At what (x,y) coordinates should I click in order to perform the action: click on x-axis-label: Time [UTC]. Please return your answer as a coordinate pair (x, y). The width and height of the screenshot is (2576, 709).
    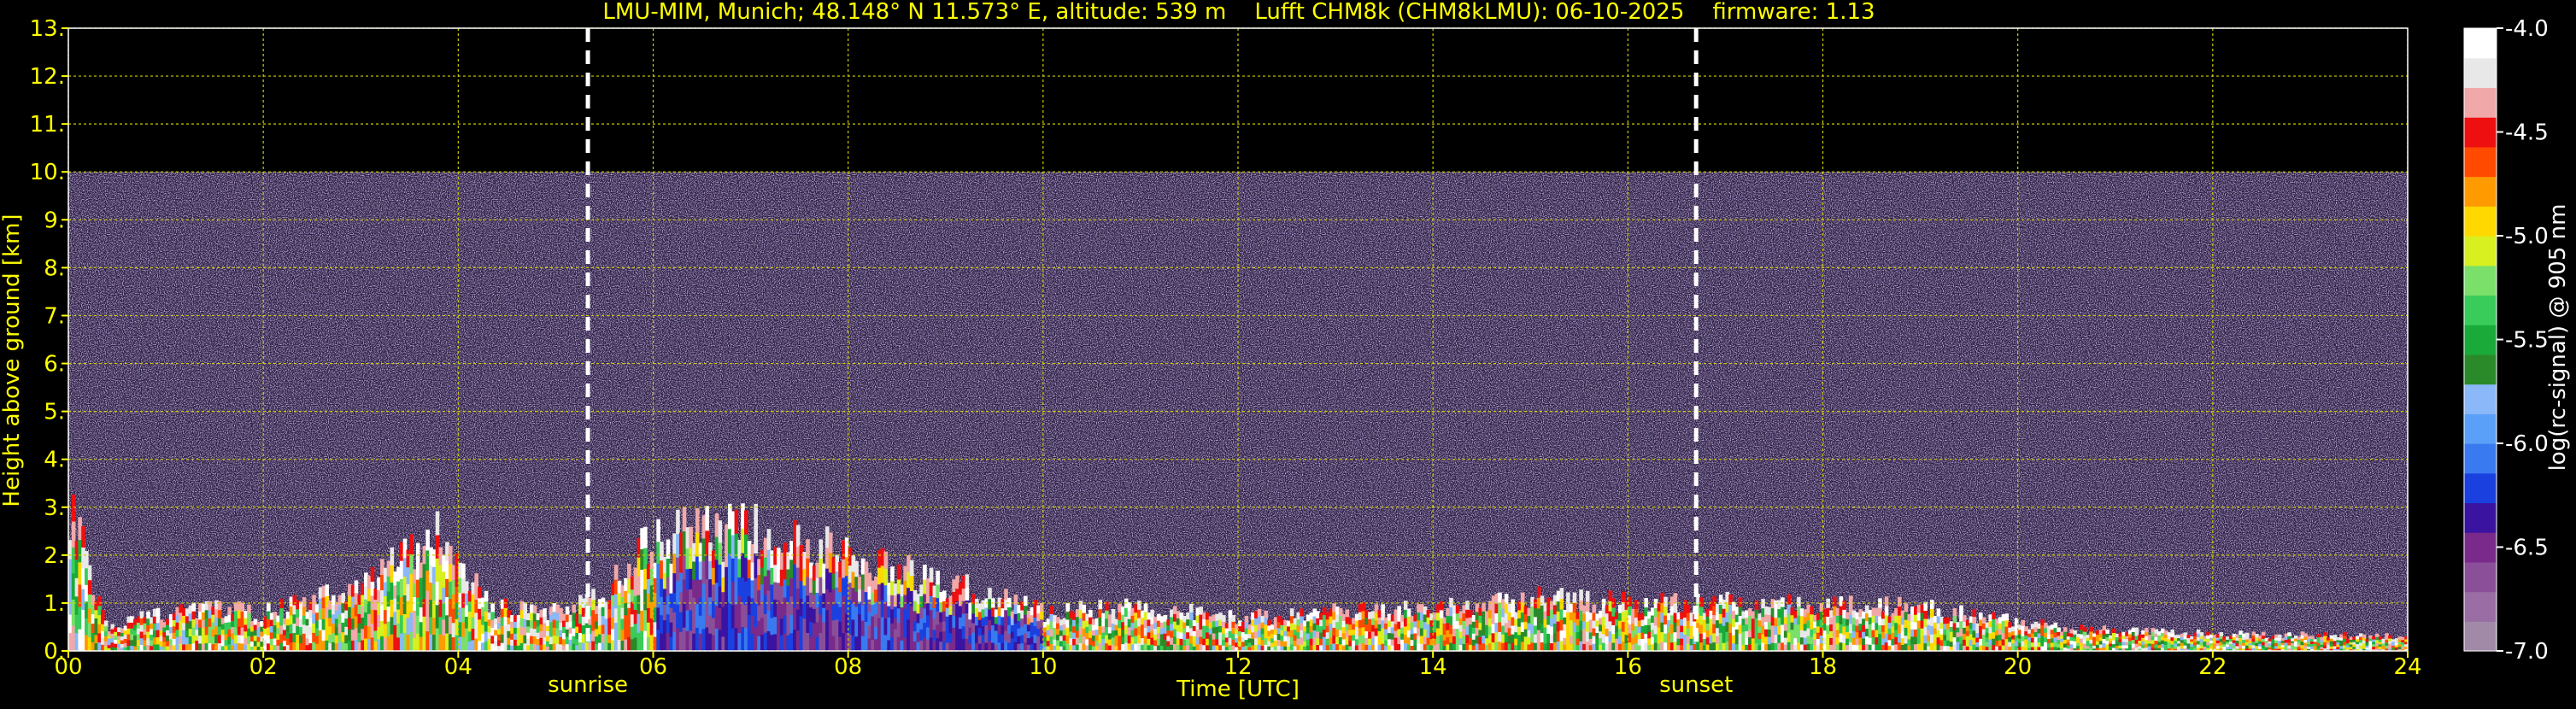
    Looking at the image, I should click on (1238, 689).